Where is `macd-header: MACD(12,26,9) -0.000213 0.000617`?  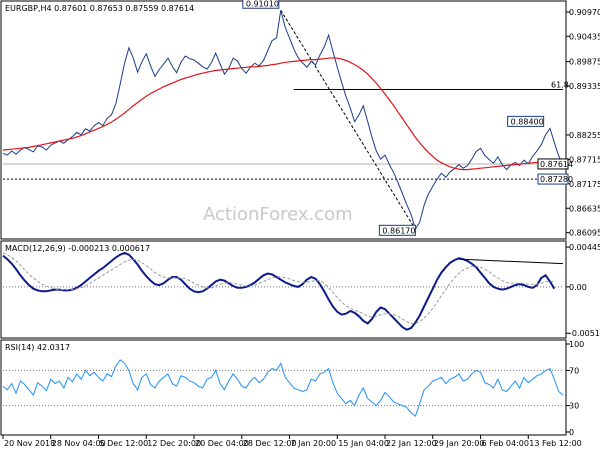 macd-header: MACD(12,26,9) -0.000213 0.000617 is located at coordinates (77, 248).